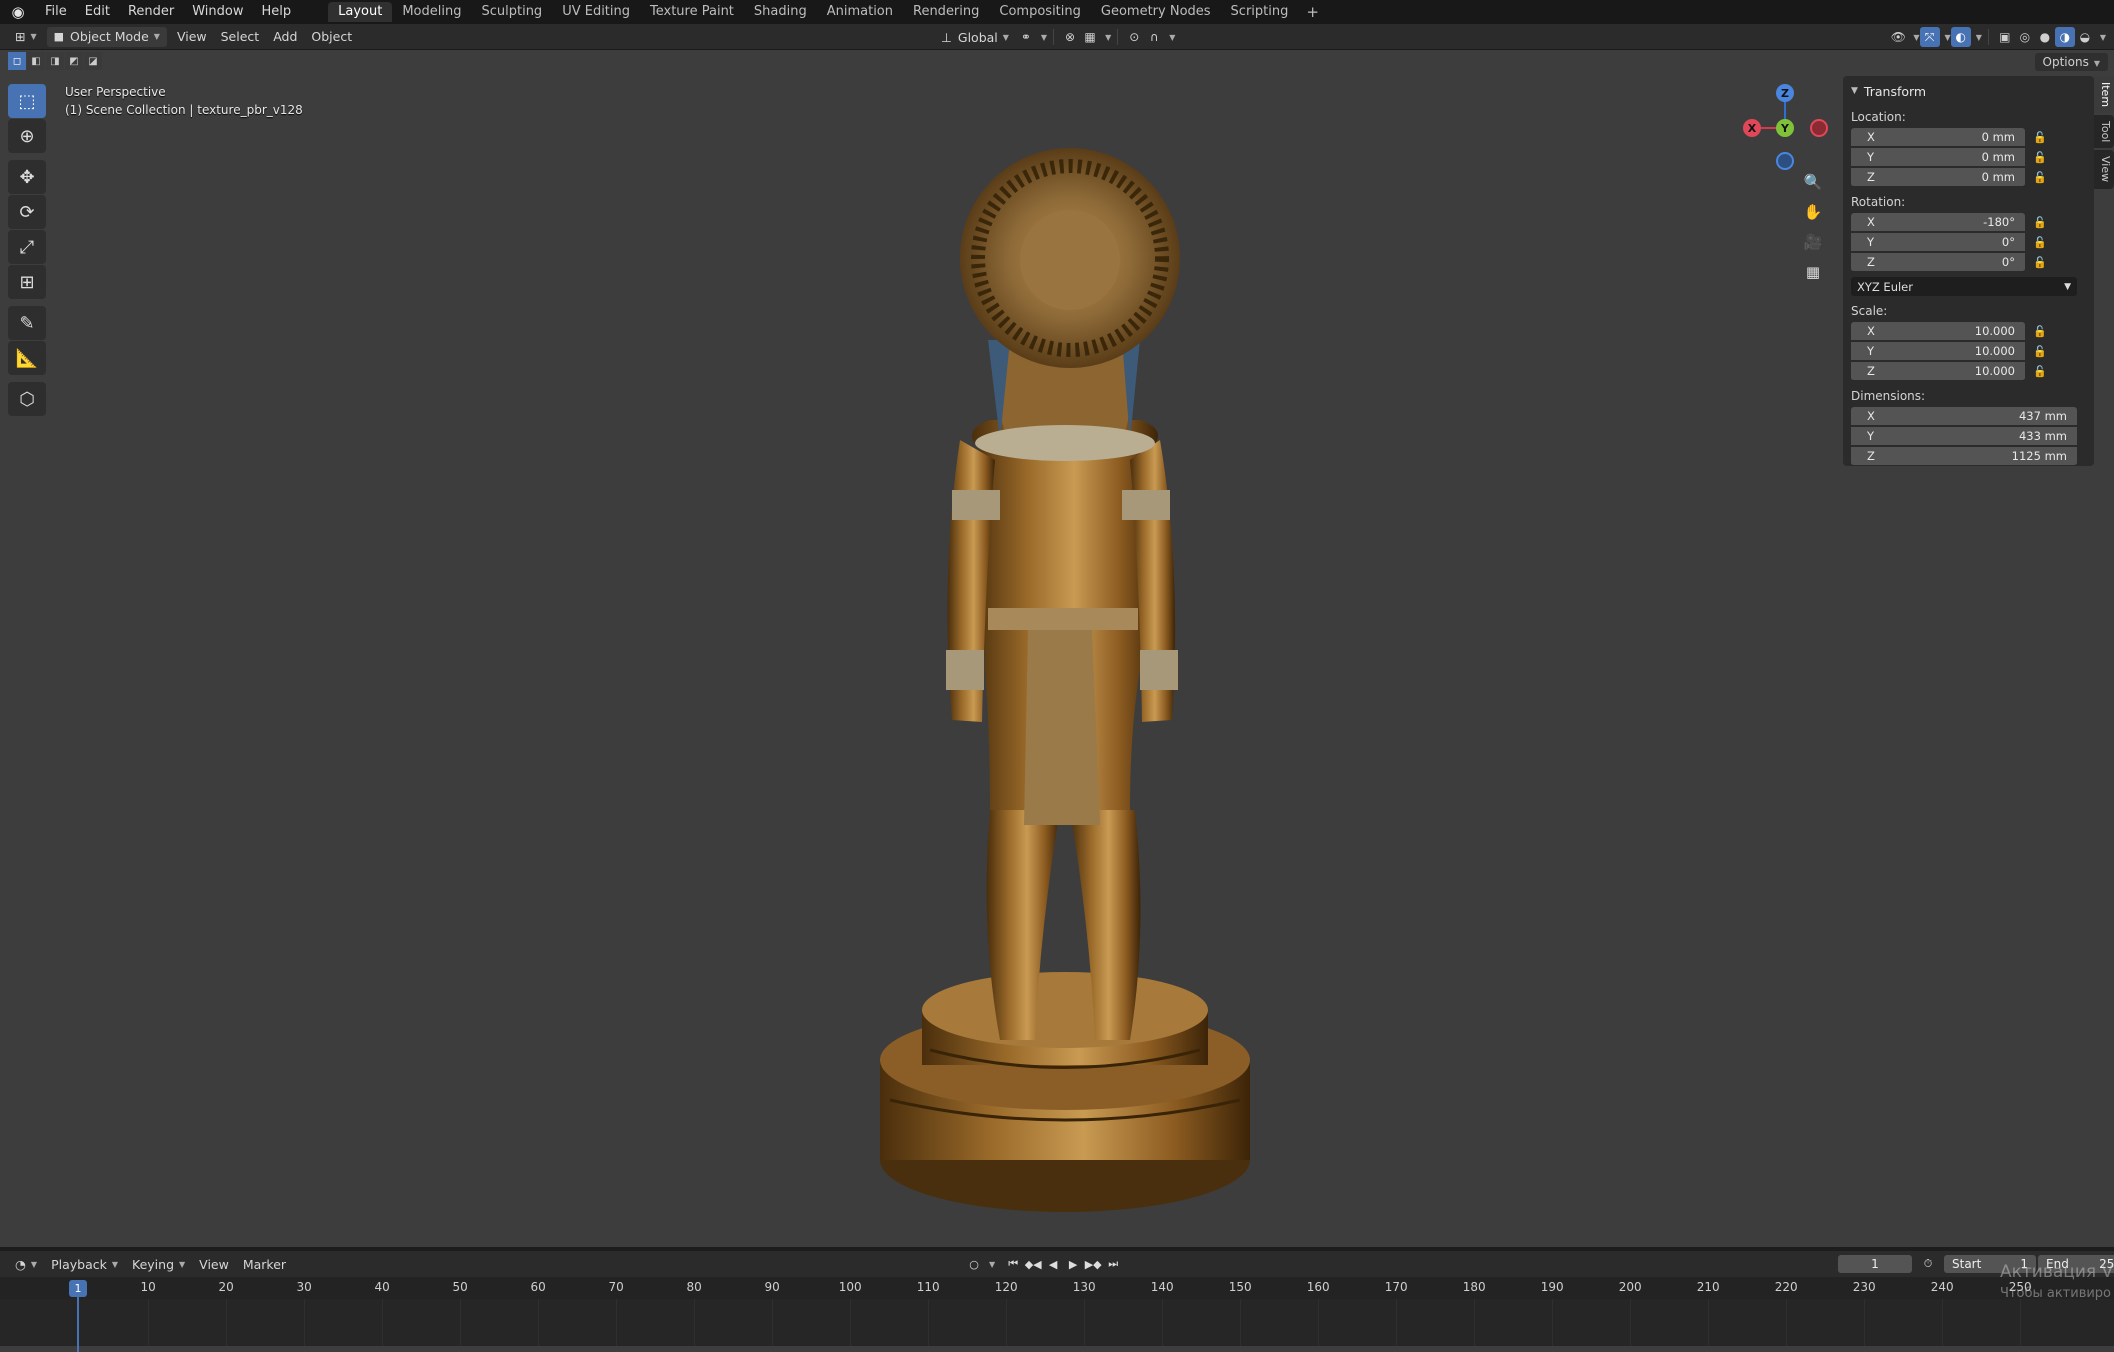 The height and width of the screenshot is (1352, 2114). Describe the element at coordinates (1057, 1322) in the screenshot. I see `timeline-tracks` at that location.